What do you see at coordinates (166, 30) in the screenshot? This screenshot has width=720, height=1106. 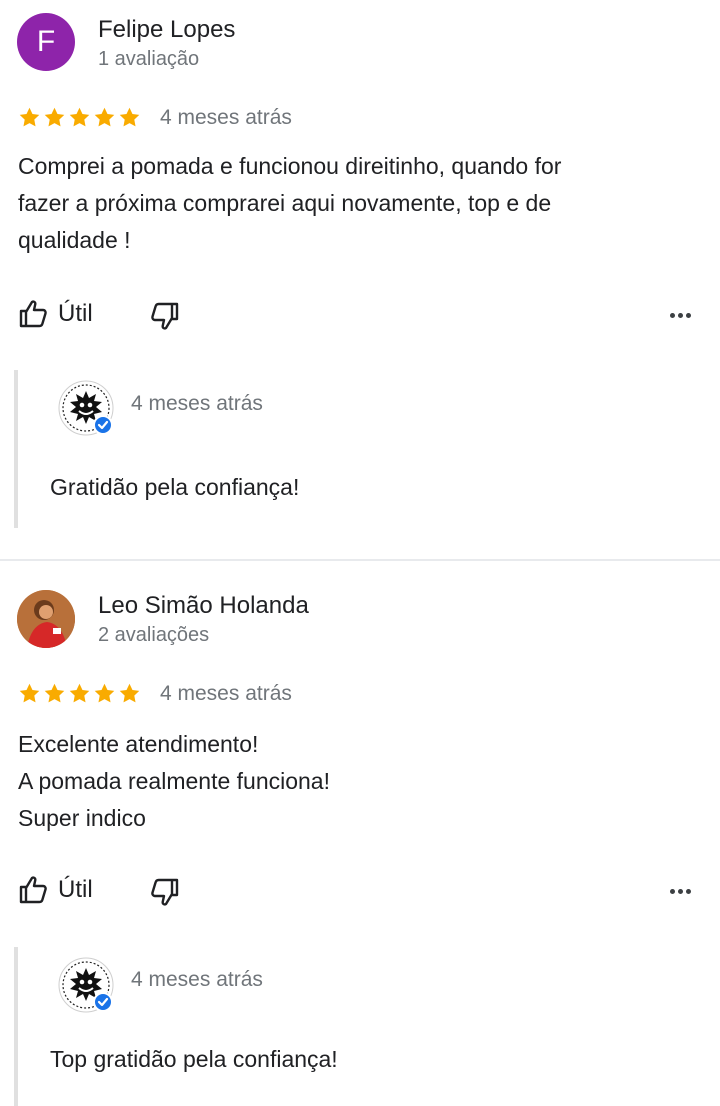 I see `reviewer-name: Felipe Lopes` at bounding box center [166, 30].